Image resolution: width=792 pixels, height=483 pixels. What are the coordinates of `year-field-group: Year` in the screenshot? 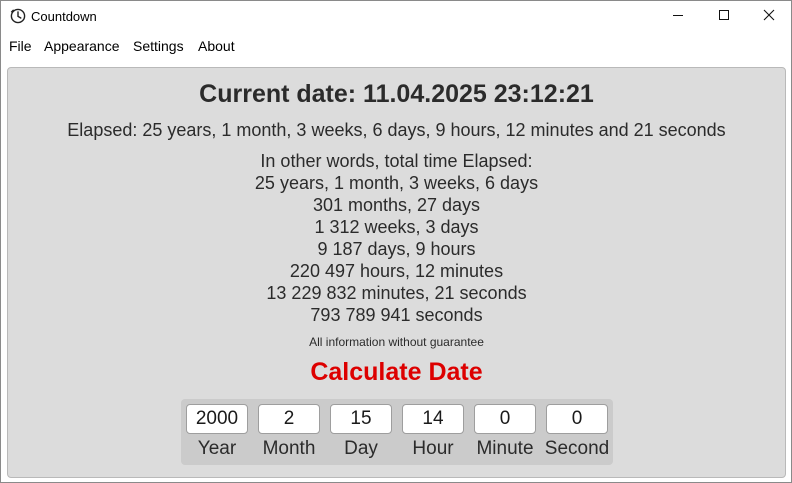 It's located at (217, 432).